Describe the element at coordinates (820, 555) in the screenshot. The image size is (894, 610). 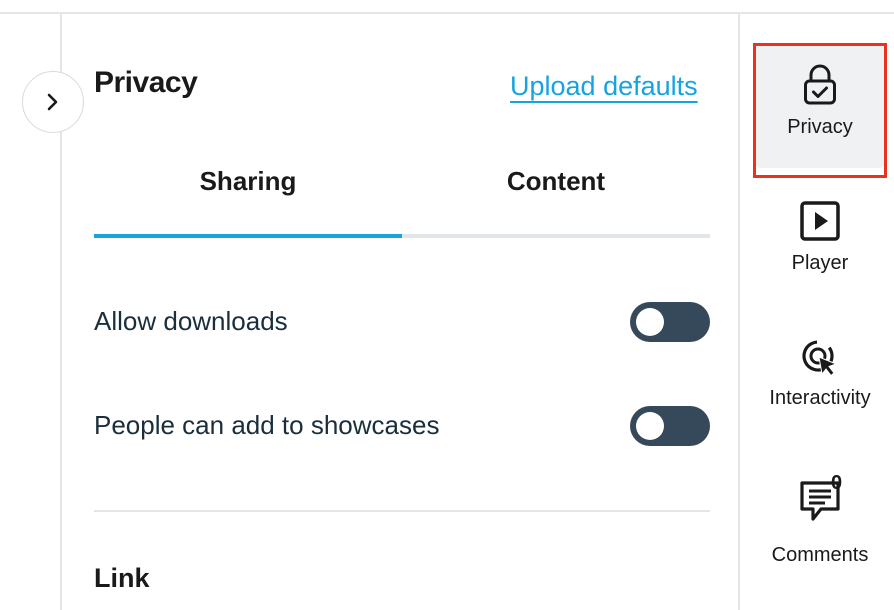
I see `sidebar-item-label: Comments` at that location.